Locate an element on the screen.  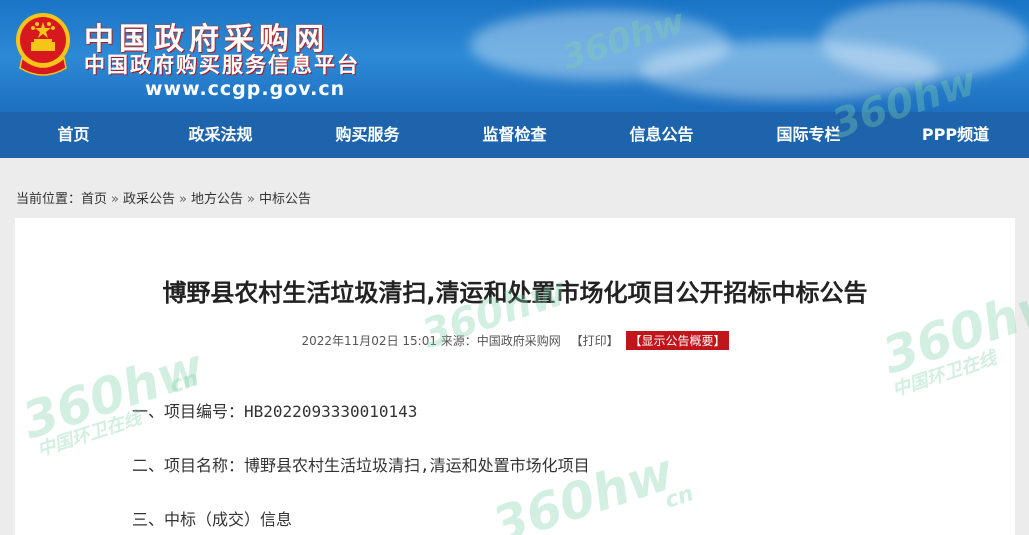
source: 来源：中国政府采购网 is located at coordinates (500, 341).